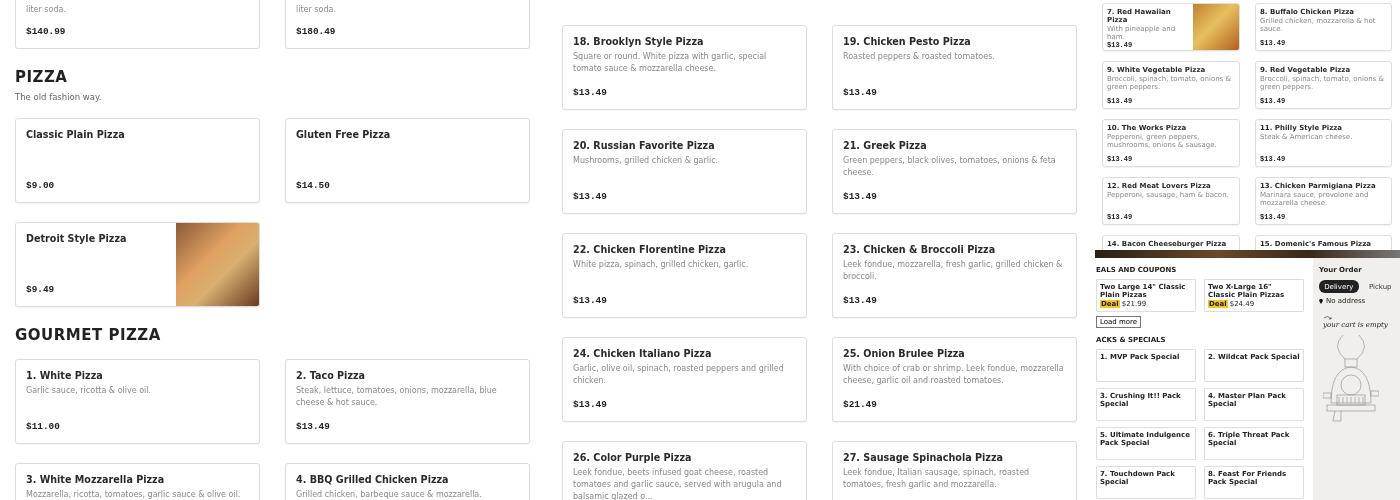 Image resolution: width=1400 pixels, height=500 pixels. I want to click on menu-item-card: 20. Russian Favorite Pizza Mushrooms, grilled chicken & garlic. $13.49, so click(684, 171).